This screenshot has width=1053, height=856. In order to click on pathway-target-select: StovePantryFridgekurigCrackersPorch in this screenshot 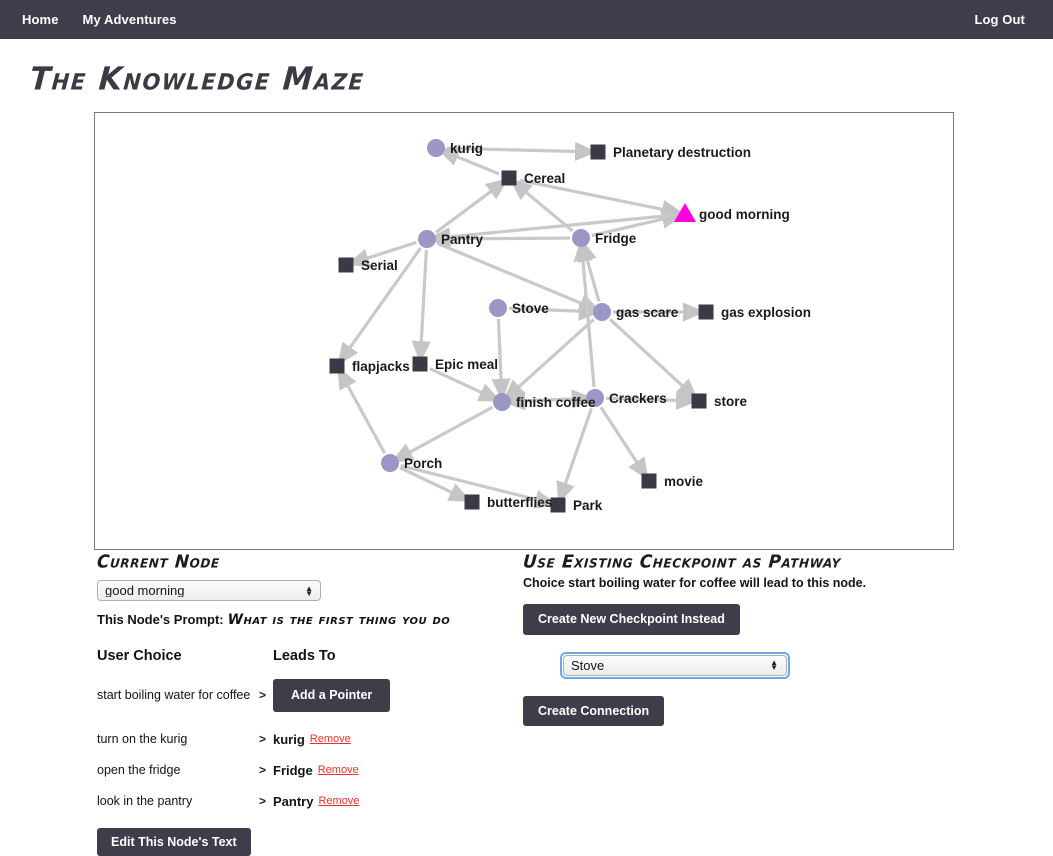, I will do `click(675, 665)`.